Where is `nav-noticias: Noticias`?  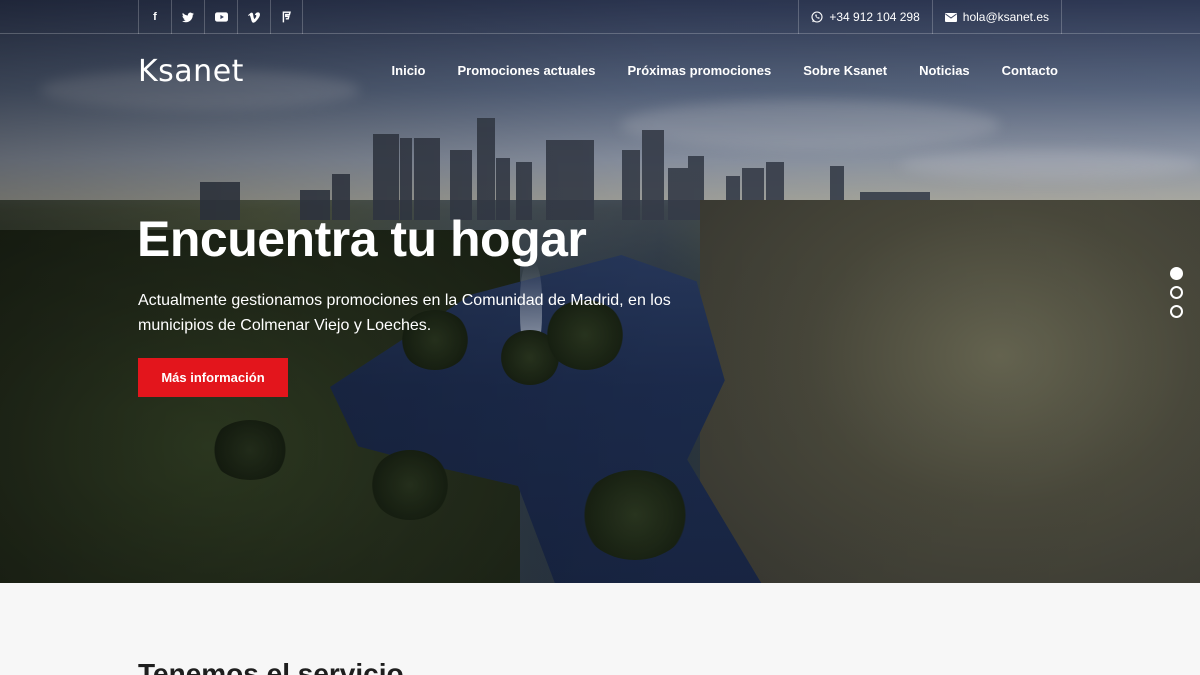
nav-noticias: Noticias is located at coordinates (944, 70).